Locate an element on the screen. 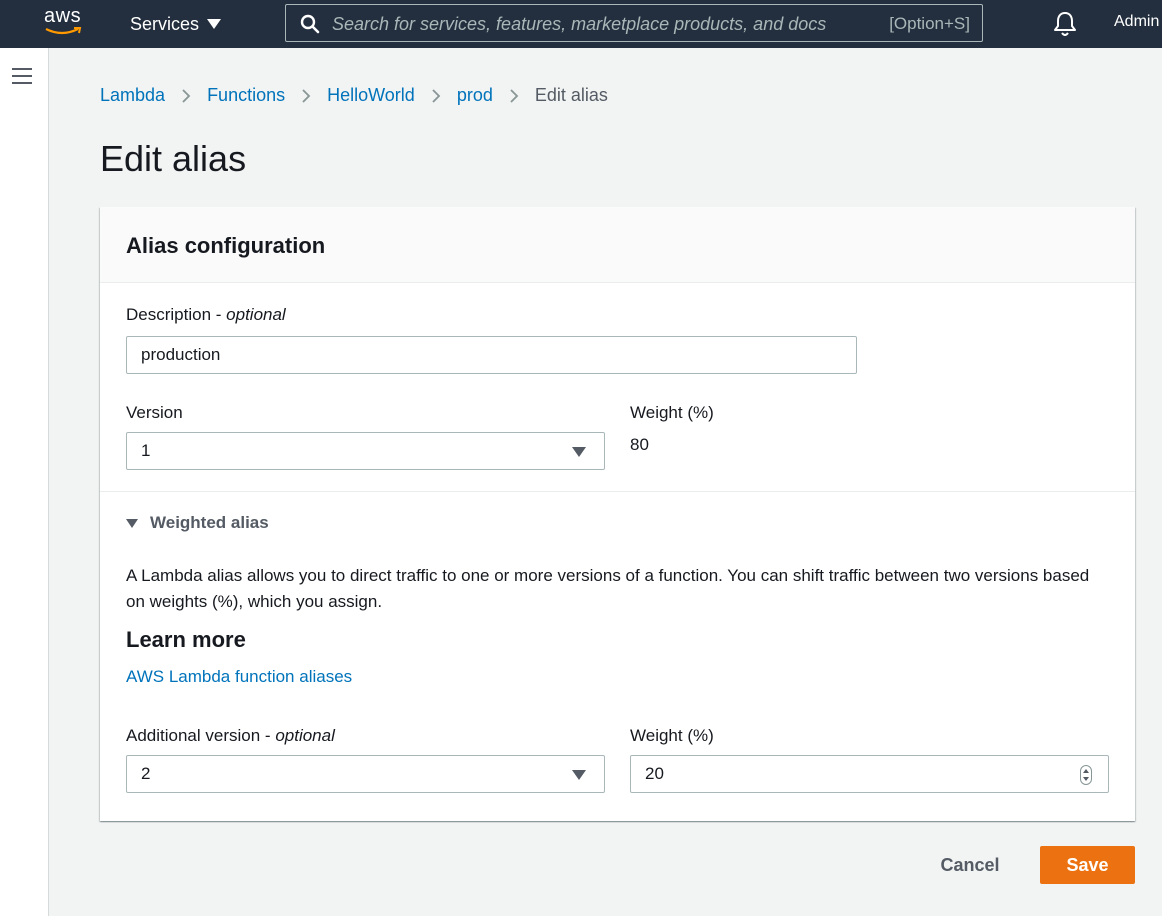 Image resolution: width=1162 pixels, height=916 pixels. breadcrumb-helloworld-link: HelloWorld is located at coordinates (371, 95).